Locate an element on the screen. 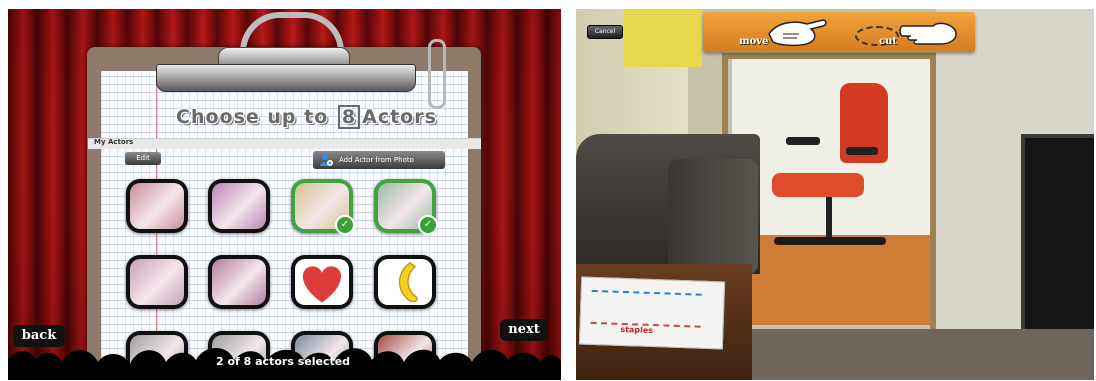 The image size is (1096, 381). paper-text: staples is located at coordinates (637, 330).